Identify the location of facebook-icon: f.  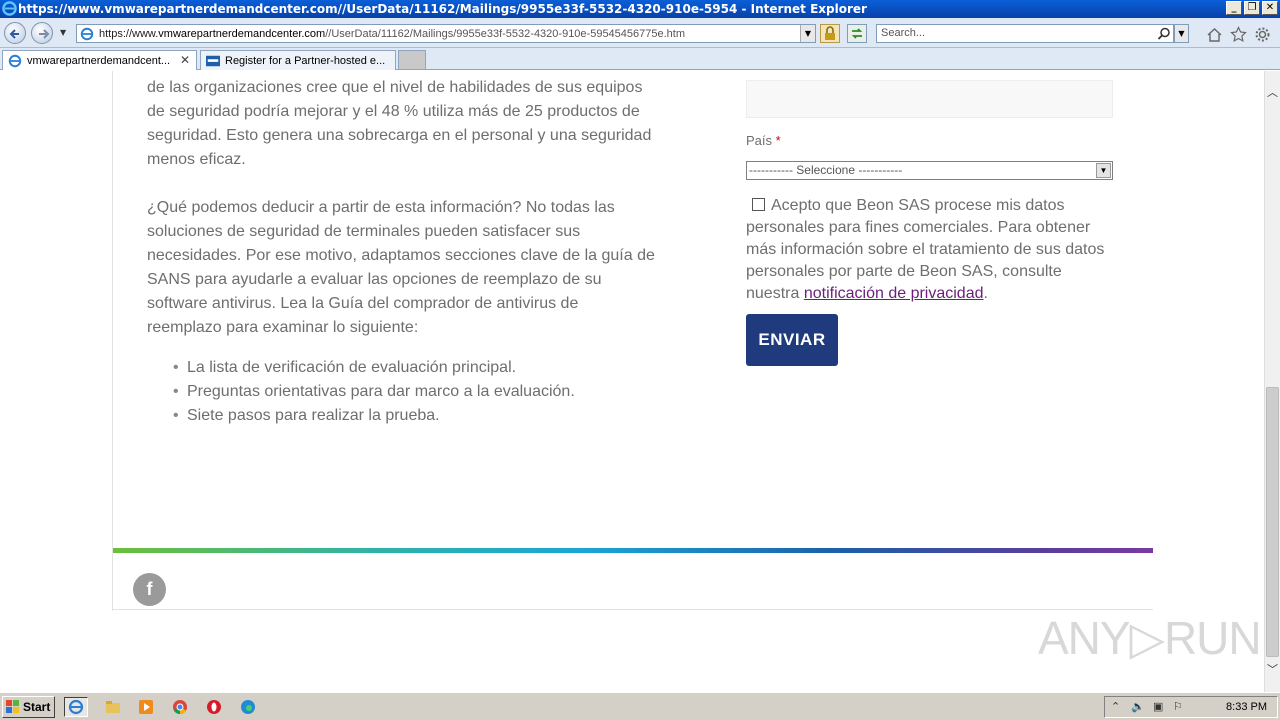
(149, 589).